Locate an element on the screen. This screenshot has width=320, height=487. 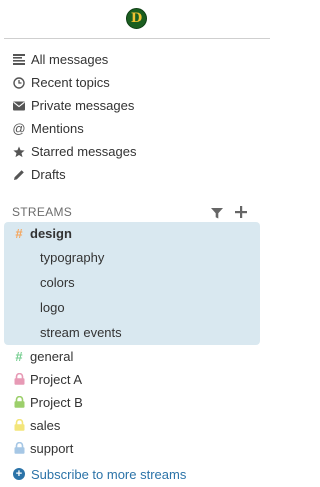
stream-item-general: # general is located at coordinates (135, 356).